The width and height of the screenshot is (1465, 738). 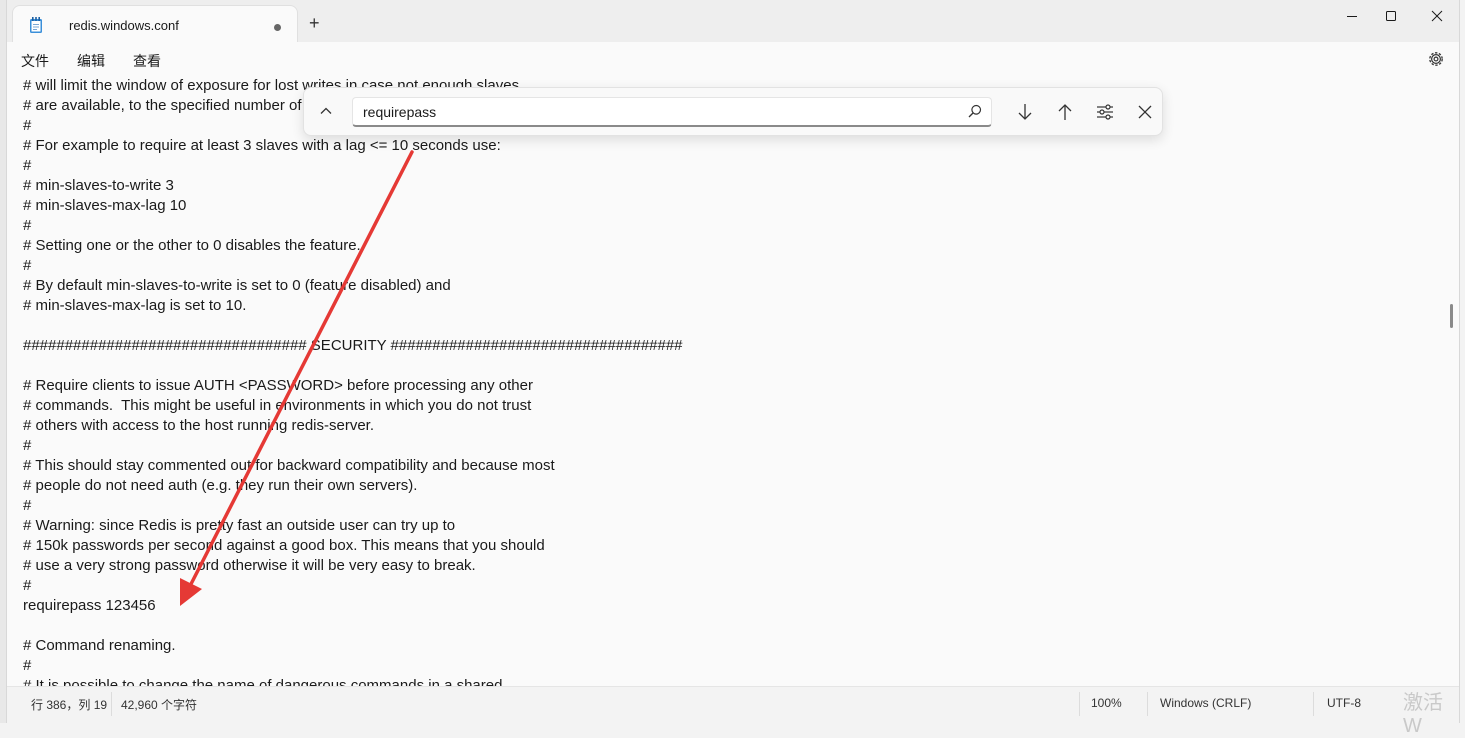 I want to click on line-ending: Windows (CRLF), so click(x=1205, y=703).